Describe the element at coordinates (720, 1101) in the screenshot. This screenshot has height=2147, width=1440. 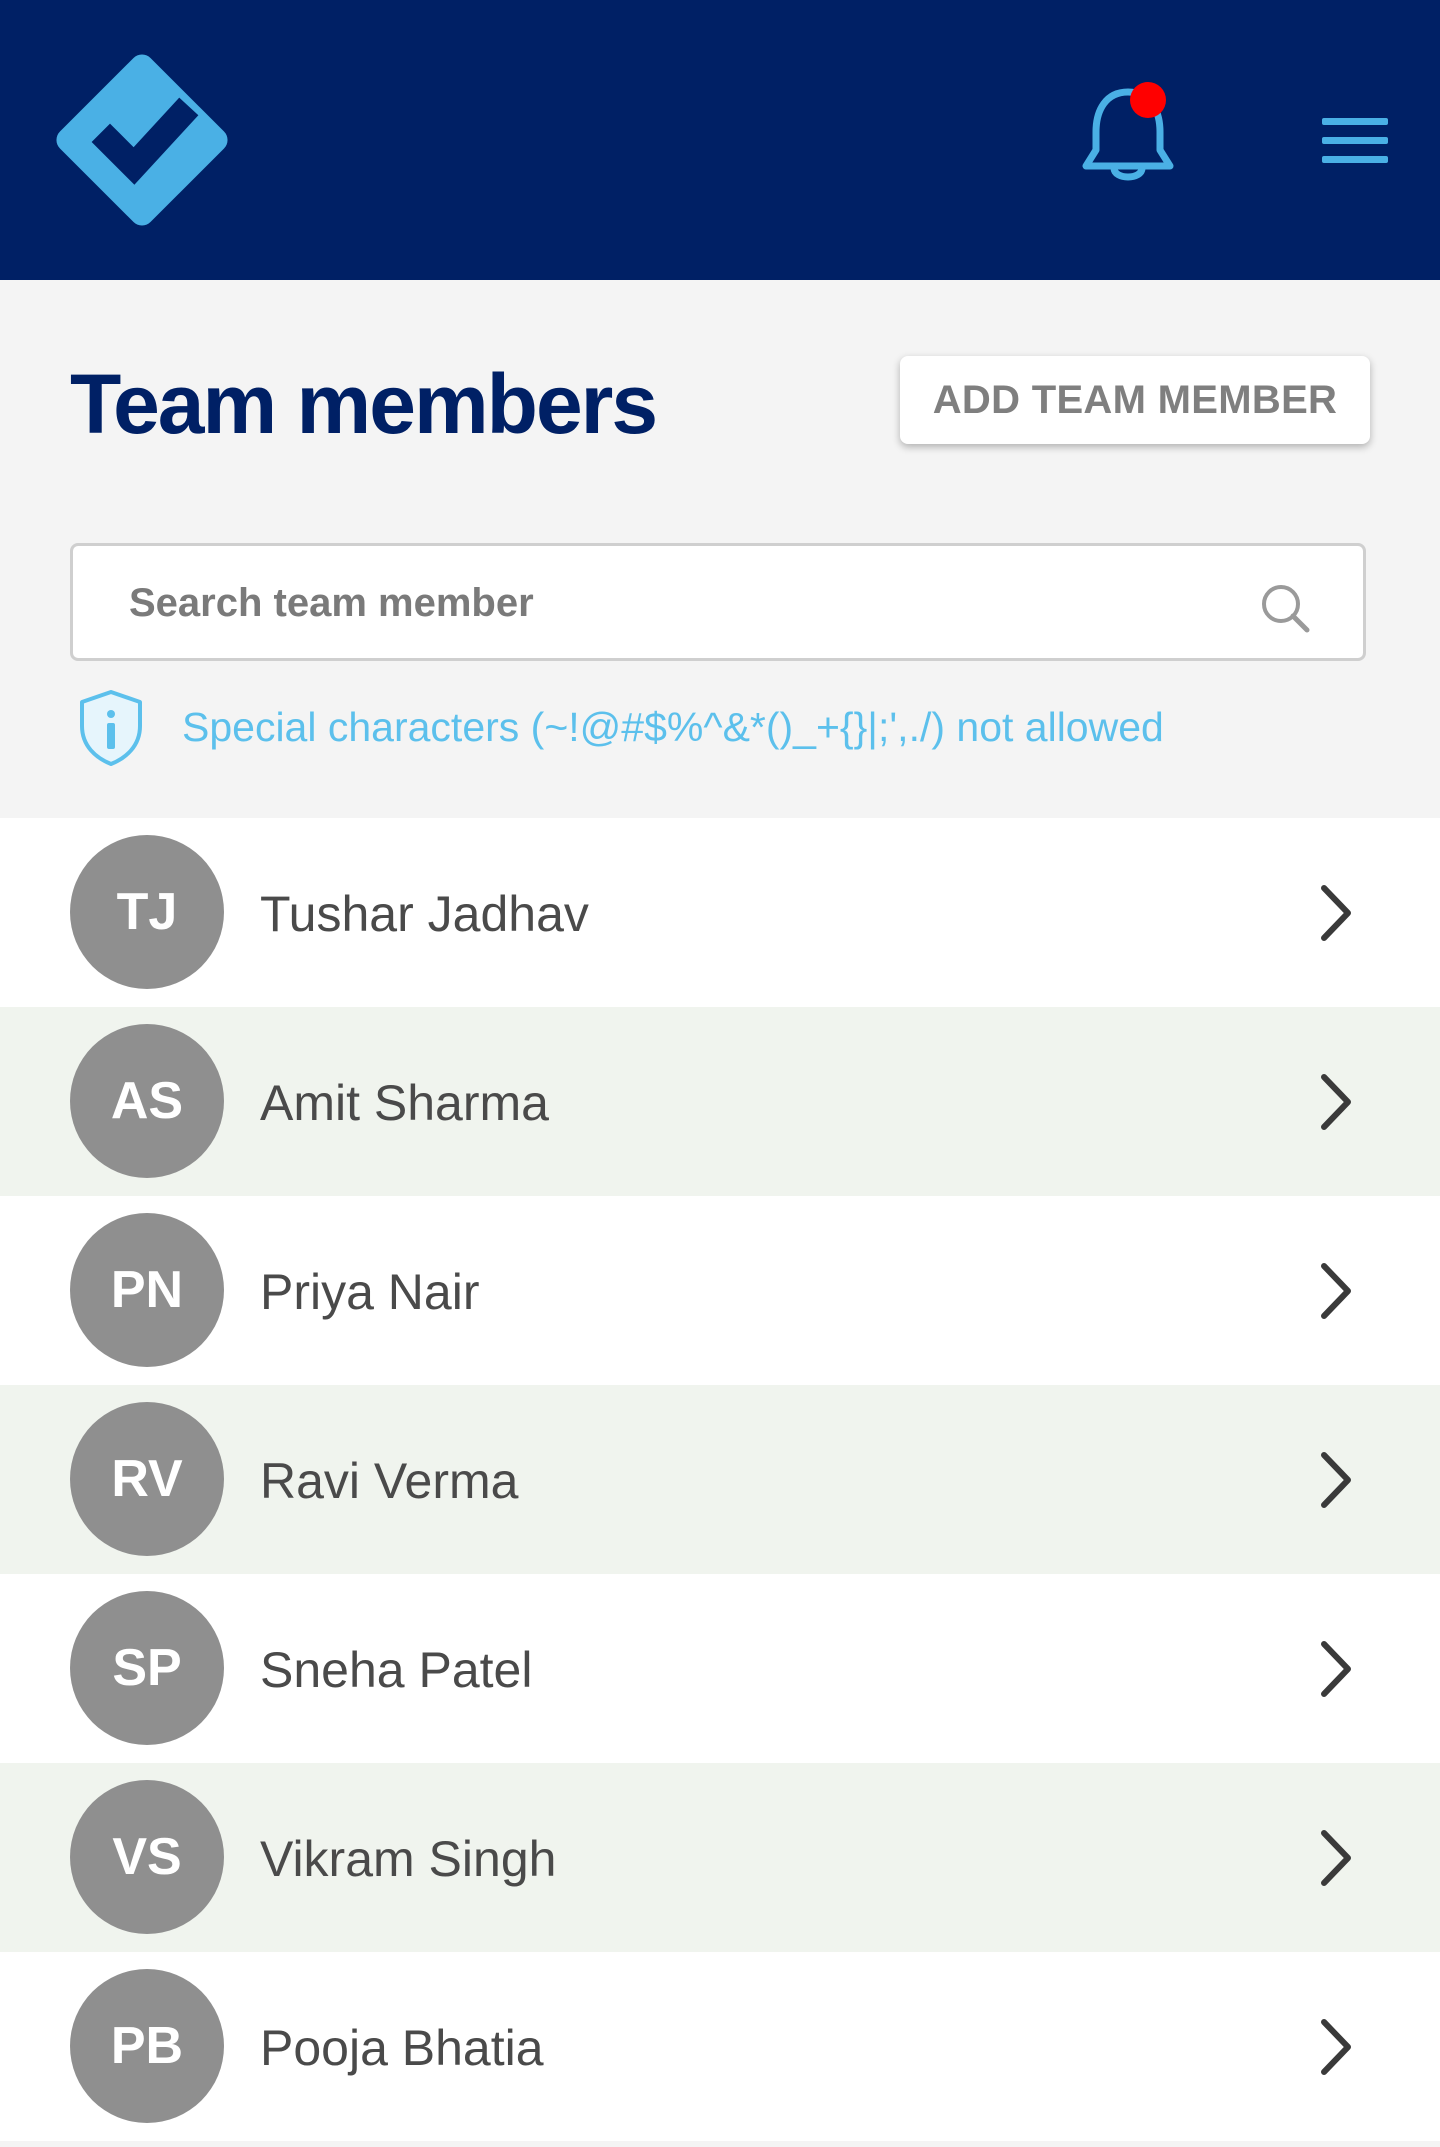
I see `list-item: AS Amit Sharma` at that location.